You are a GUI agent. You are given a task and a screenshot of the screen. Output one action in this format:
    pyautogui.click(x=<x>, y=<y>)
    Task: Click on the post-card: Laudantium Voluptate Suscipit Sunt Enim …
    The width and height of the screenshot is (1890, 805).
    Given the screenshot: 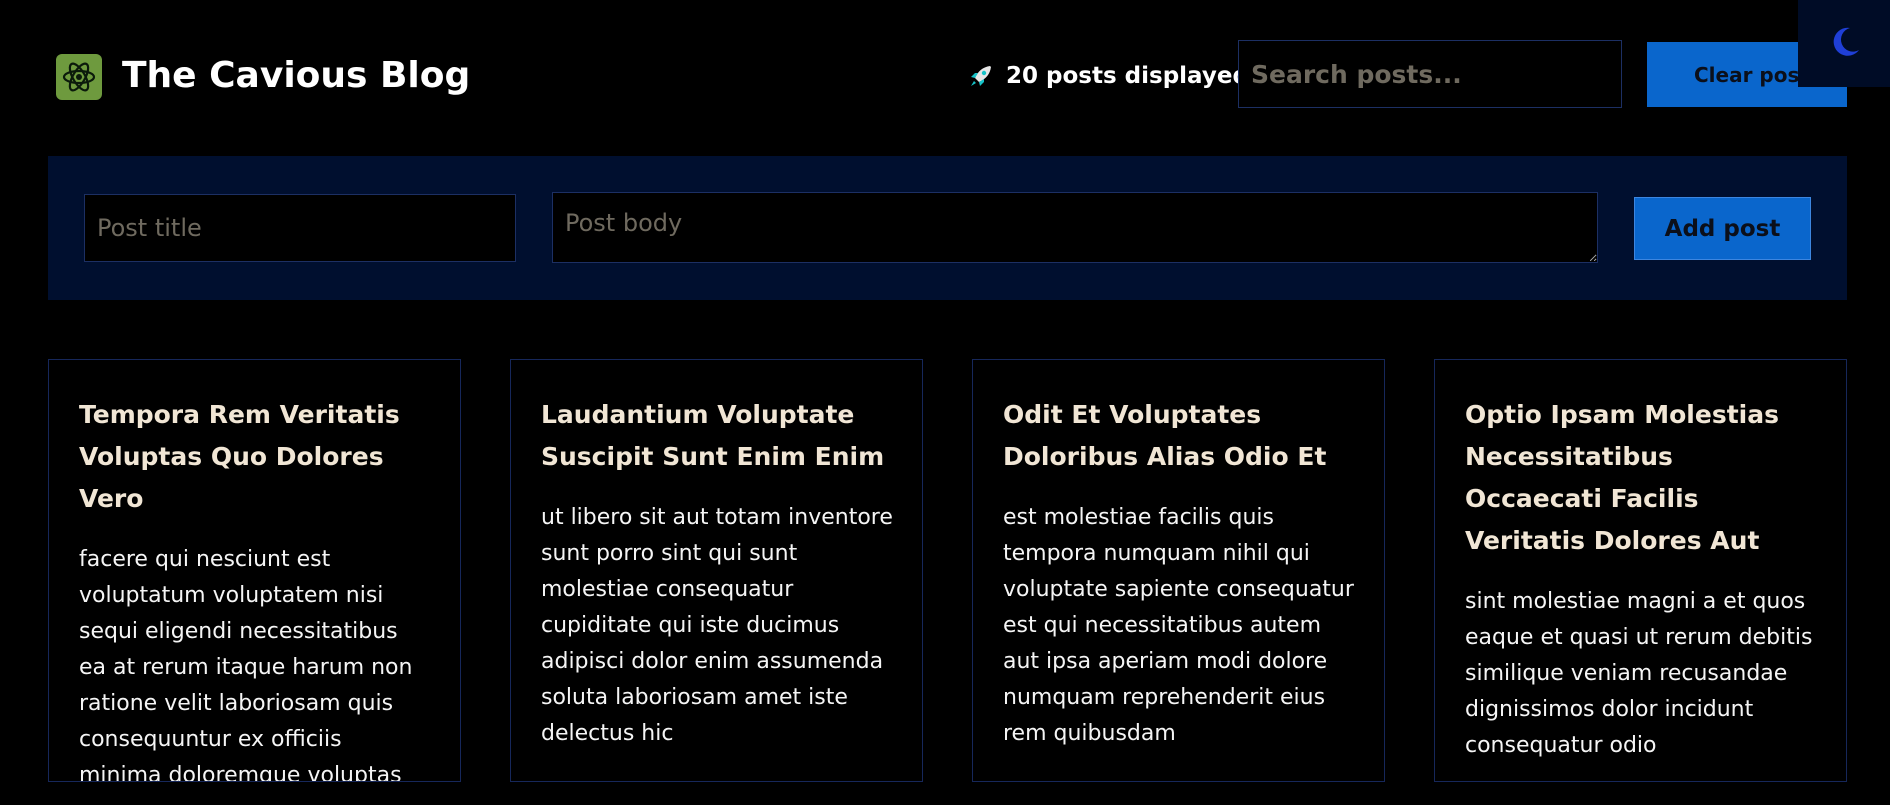 What is the action you would take?
    pyautogui.click(x=716, y=570)
    